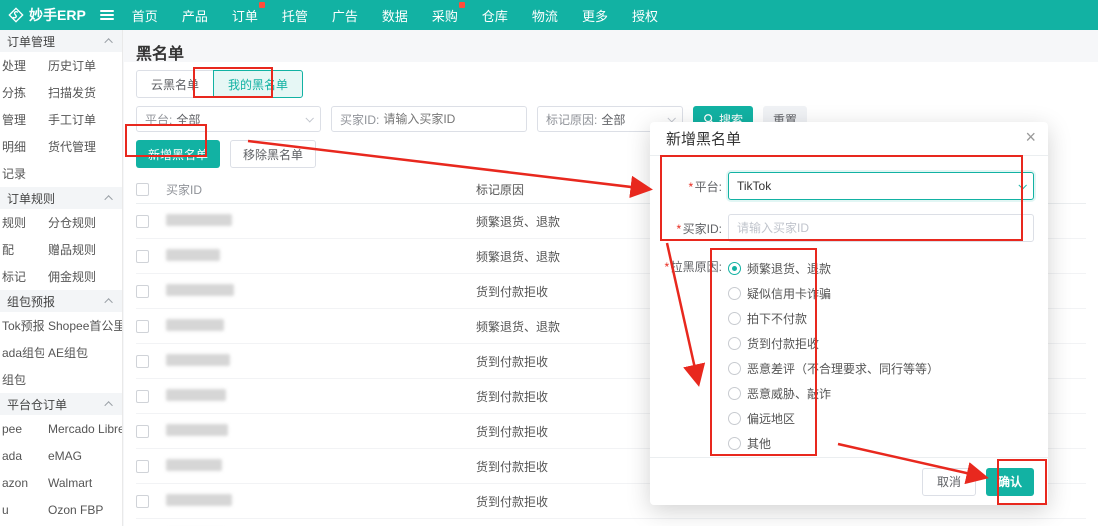 This screenshot has width=1098, height=526. What do you see at coordinates (258, 84) in the screenshot?
I see `tab-my-blacklist: 我的黑名单` at bounding box center [258, 84].